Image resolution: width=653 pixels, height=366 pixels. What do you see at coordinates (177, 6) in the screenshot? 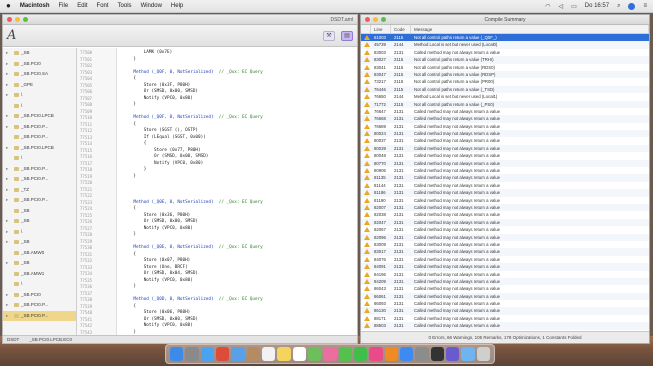
I see `menu-help: Help` at bounding box center [177, 6].